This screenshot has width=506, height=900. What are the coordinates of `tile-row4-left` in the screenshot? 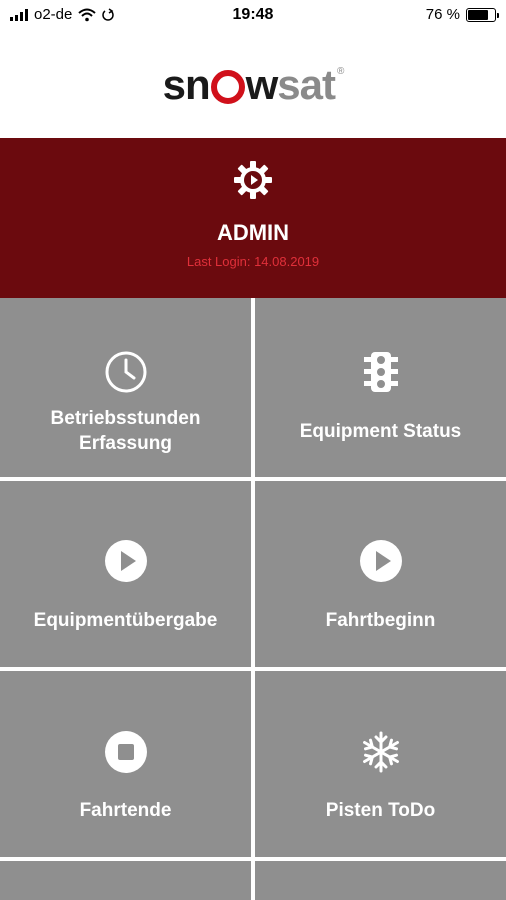 It's located at (125, 880).